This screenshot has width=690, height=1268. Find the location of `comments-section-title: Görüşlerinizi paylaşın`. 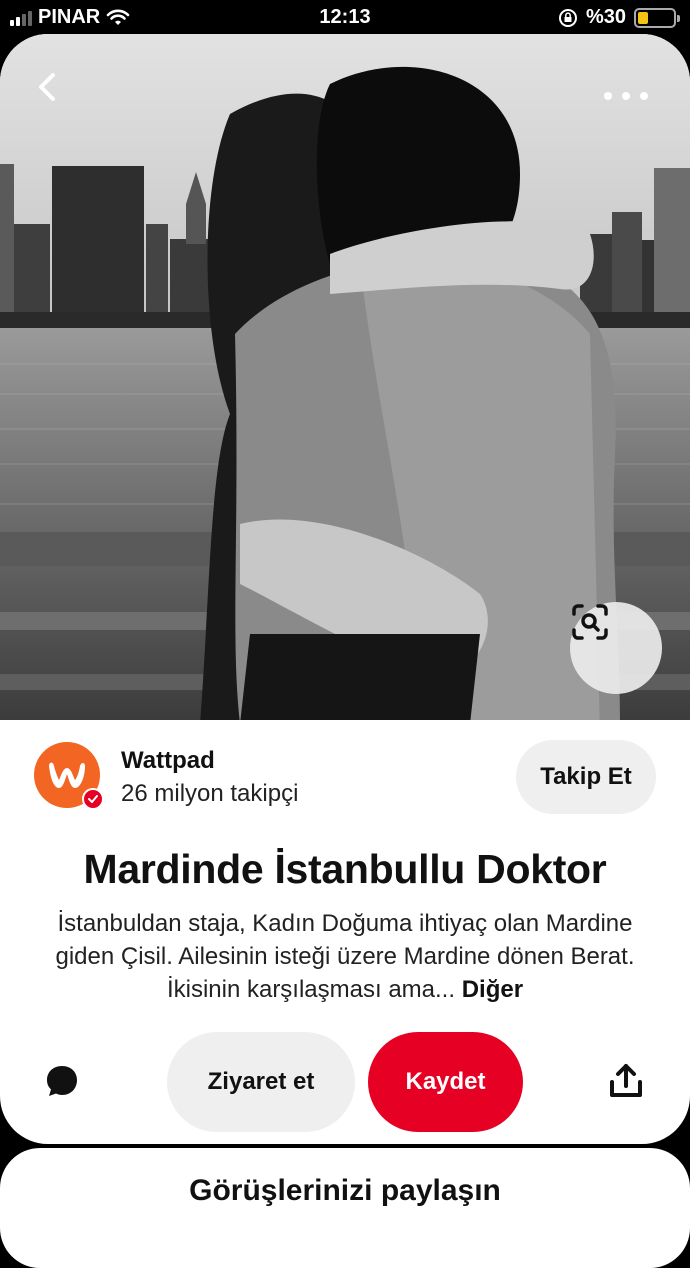

comments-section-title: Görüşlerinizi paylaşın is located at coordinates (345, 1191).